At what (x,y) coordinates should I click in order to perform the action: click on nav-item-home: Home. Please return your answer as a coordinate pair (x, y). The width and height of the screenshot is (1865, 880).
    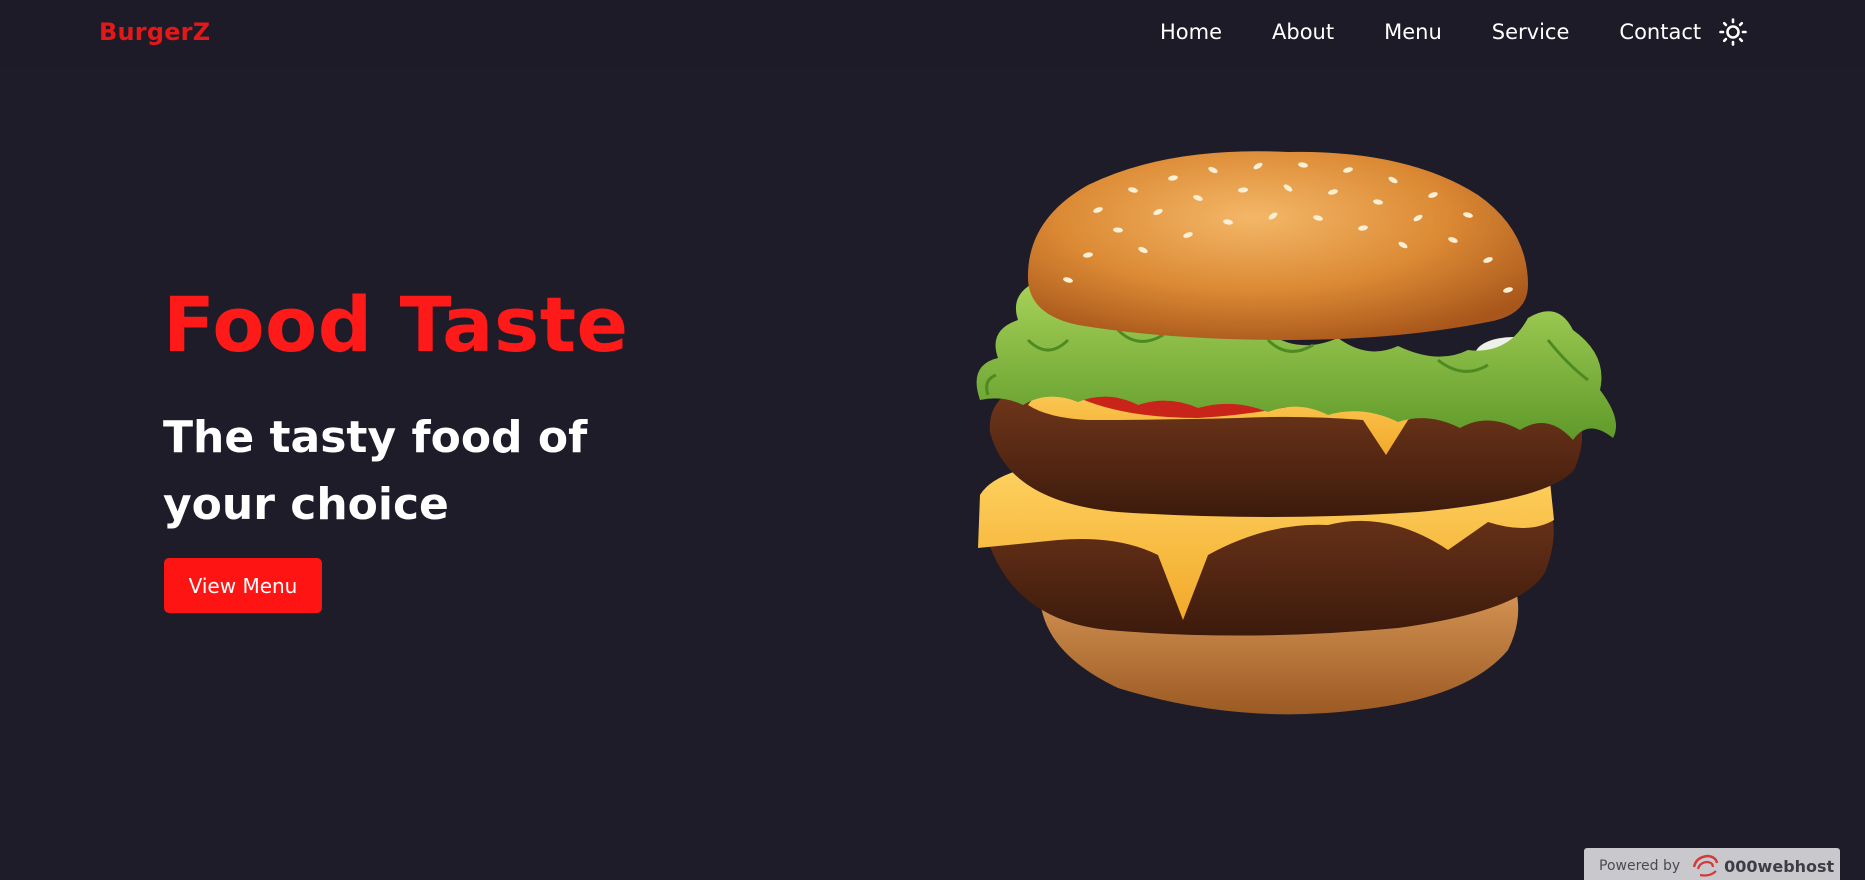
    Looking at the image, I should click on (1191, 32).